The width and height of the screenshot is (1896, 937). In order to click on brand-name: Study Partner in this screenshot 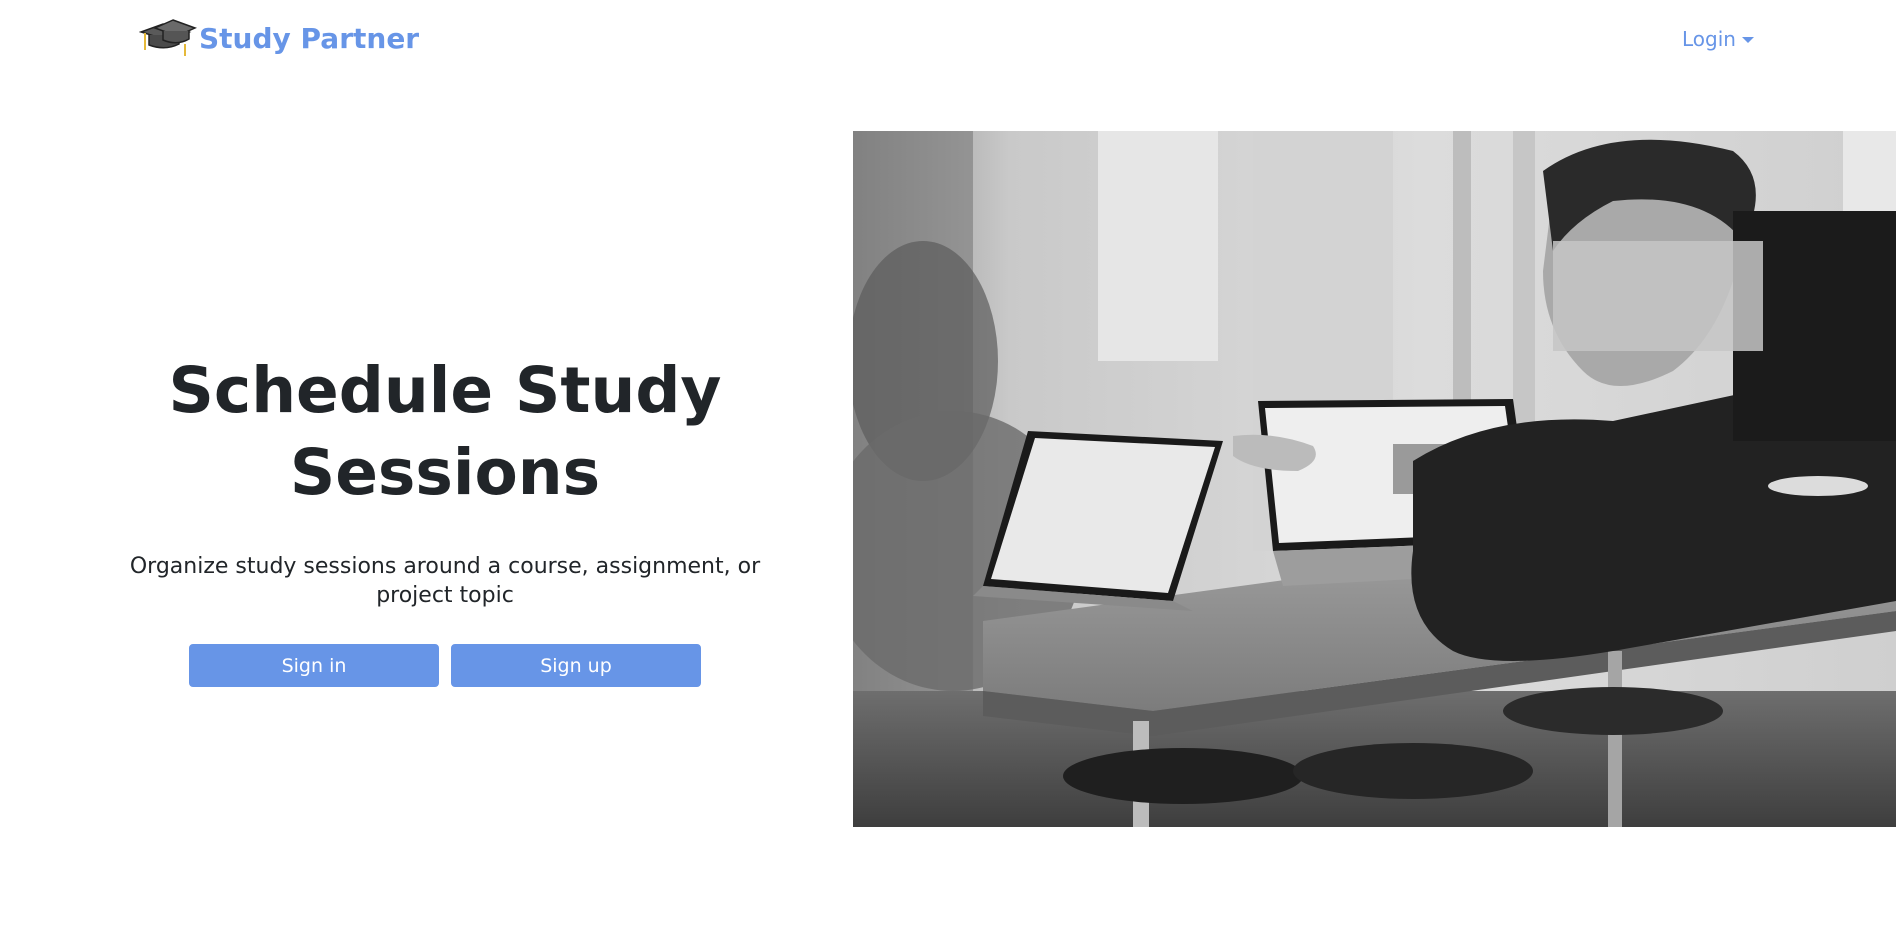, I will do `click(309, 38)`.